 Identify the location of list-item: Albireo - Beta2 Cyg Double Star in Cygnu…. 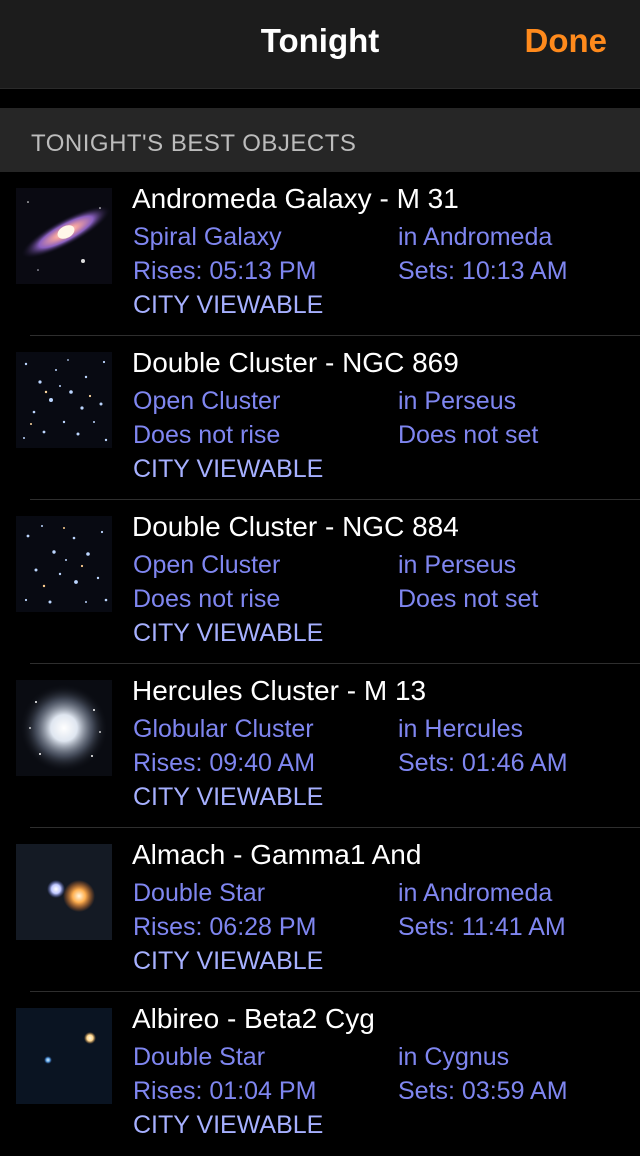
(320, 1074).